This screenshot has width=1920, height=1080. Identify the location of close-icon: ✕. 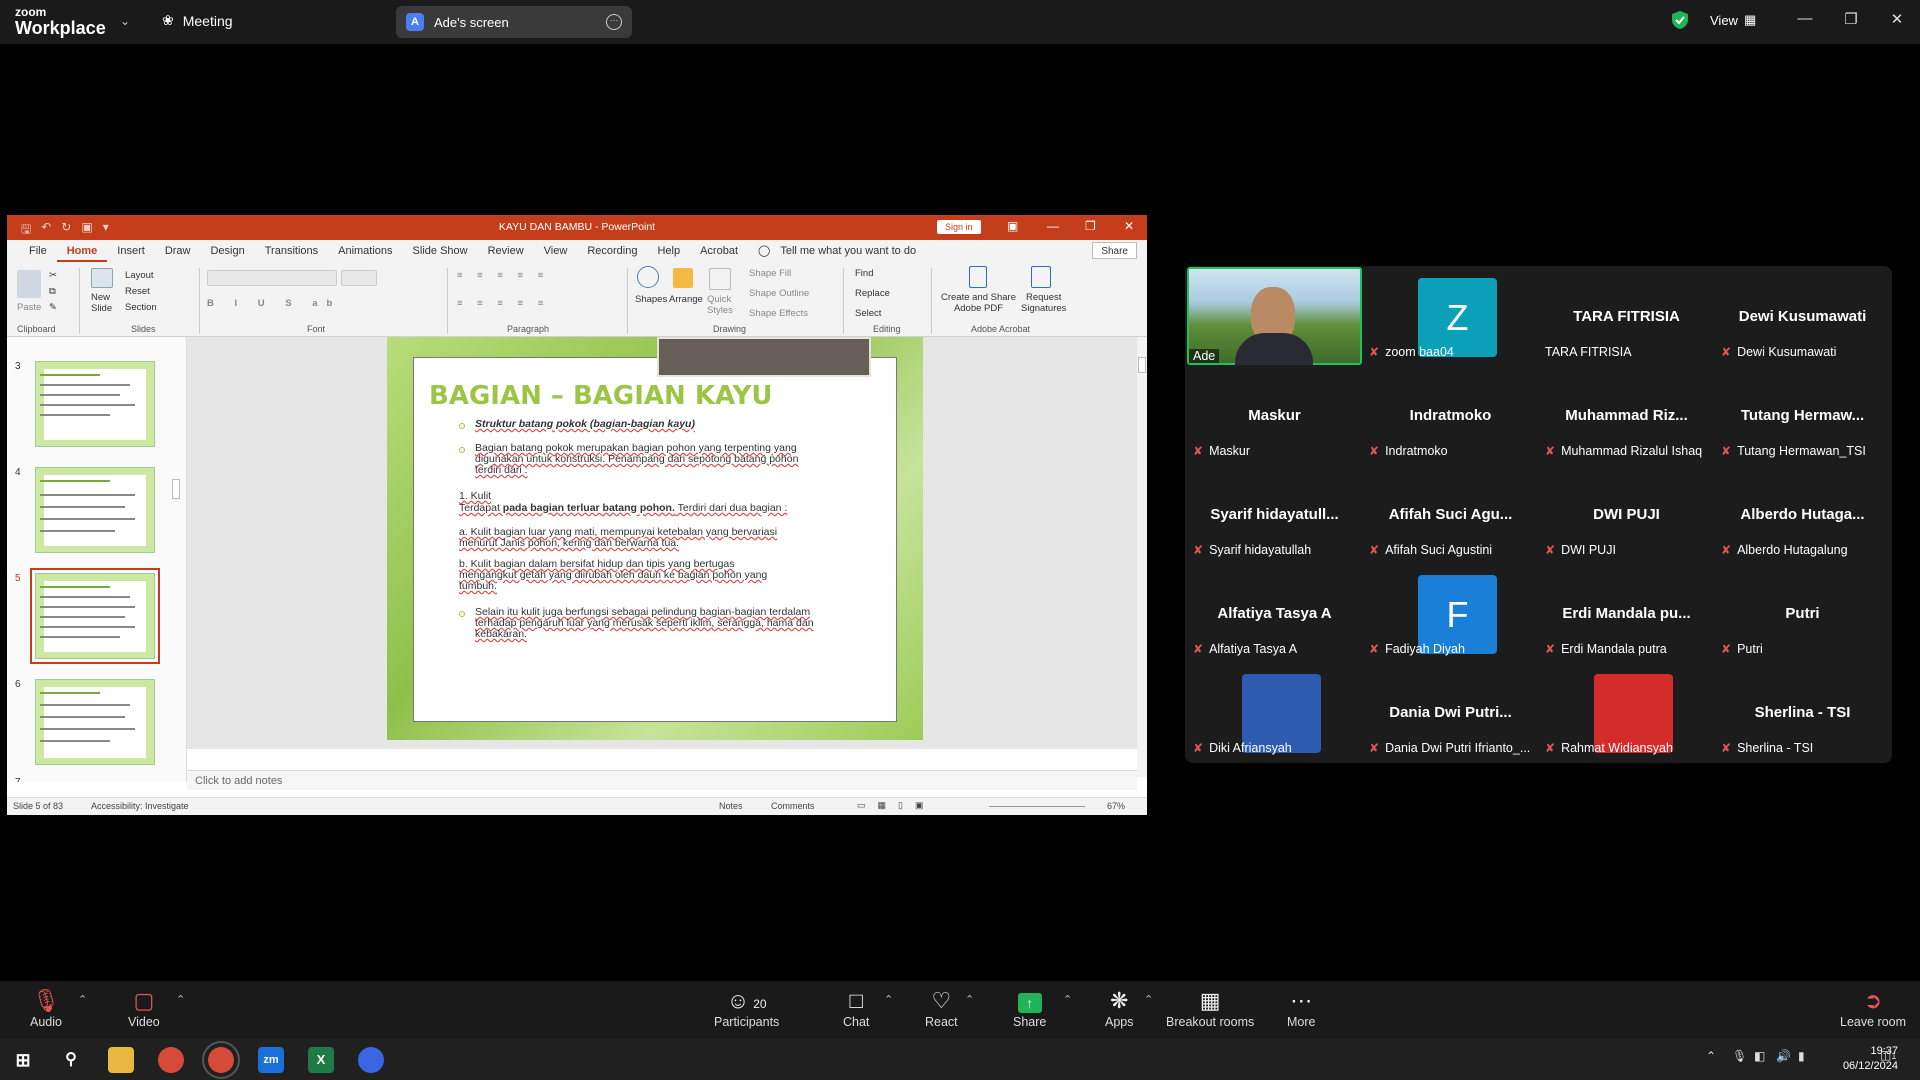
(1897, 19).